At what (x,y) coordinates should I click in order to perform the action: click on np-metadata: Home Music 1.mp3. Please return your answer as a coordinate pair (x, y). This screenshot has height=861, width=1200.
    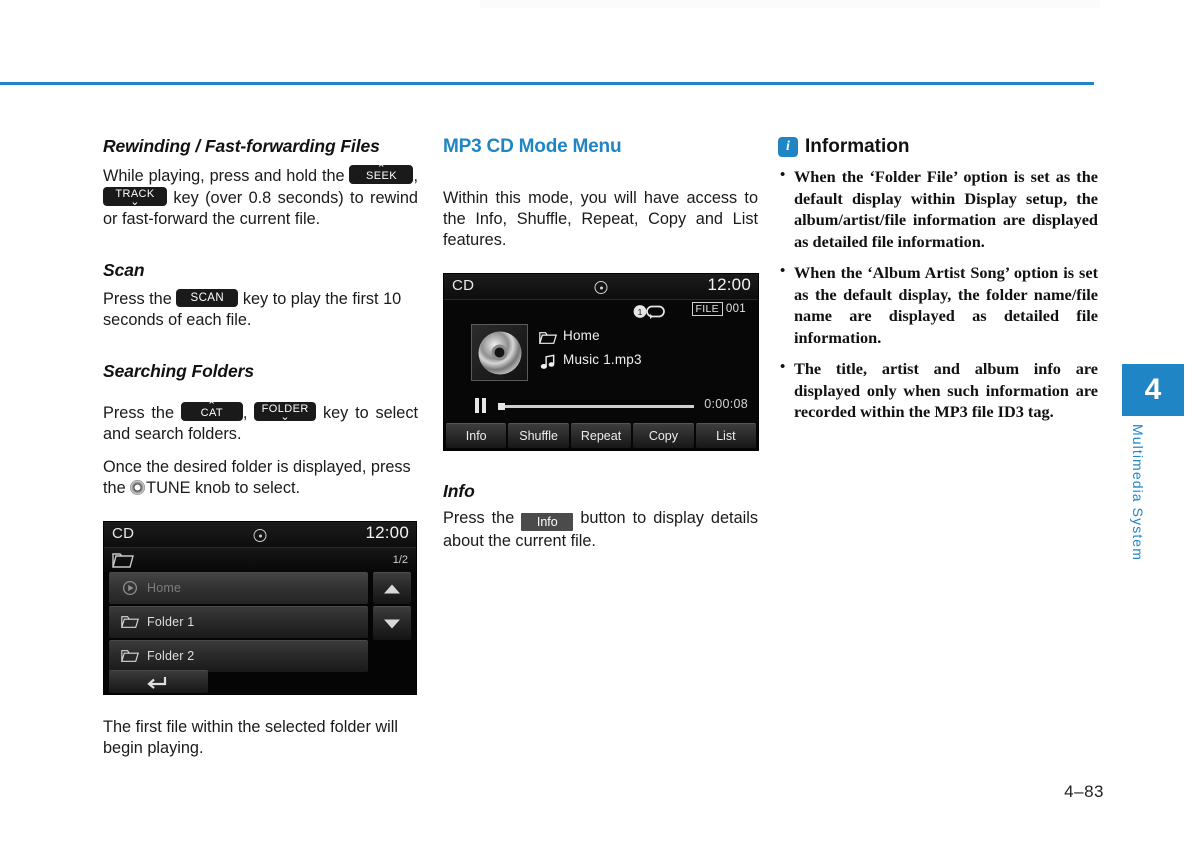
    Looking at the image, I should click on (590, 352).